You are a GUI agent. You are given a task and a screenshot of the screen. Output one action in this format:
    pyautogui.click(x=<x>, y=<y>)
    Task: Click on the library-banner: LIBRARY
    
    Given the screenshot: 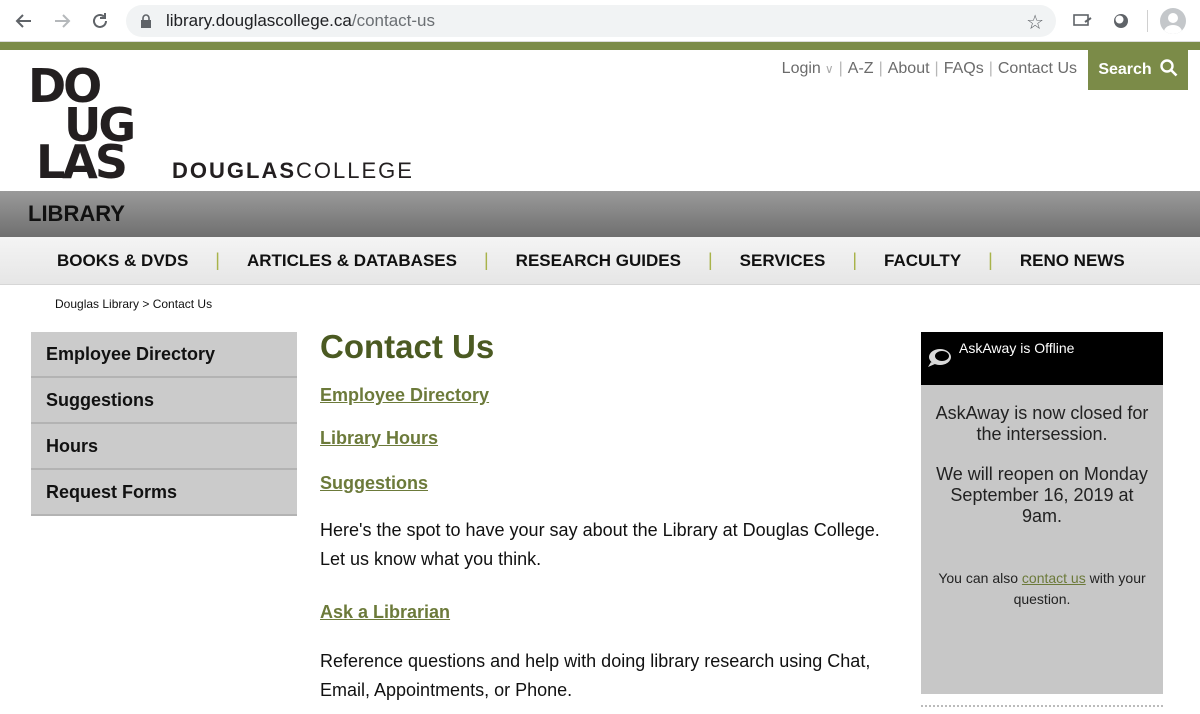 What is the action you would take?
    pyautogui.click(x=600, y=214)
    